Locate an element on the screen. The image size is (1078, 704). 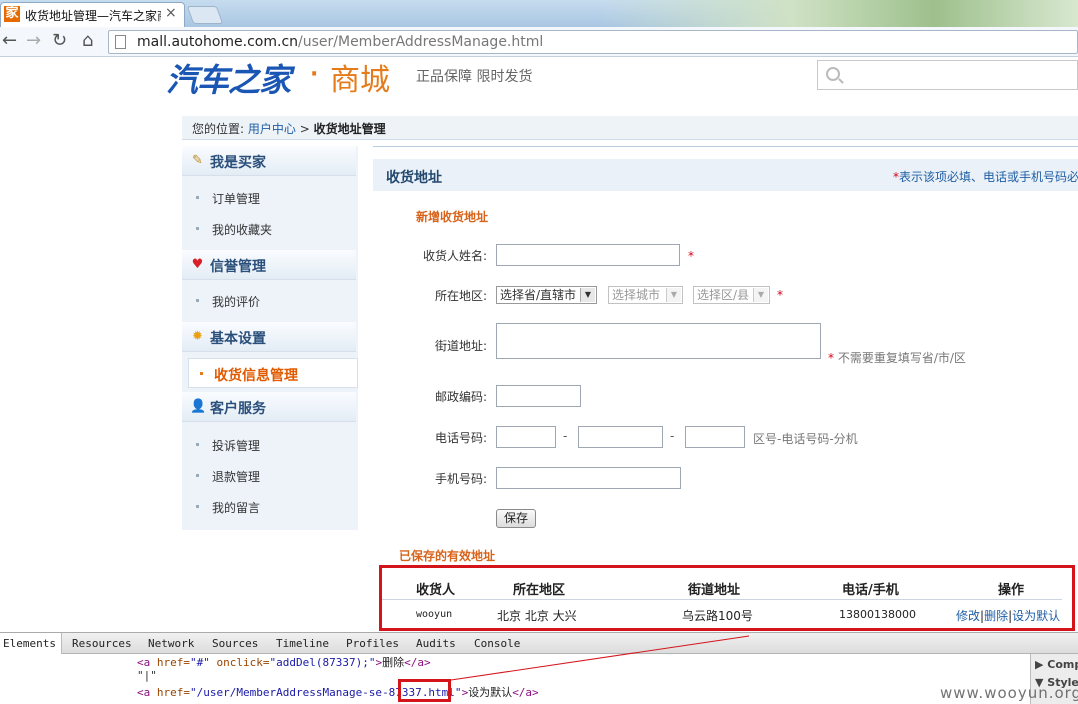
url-host: mall.autohome.com.cn is located at coordinates (218, 42).